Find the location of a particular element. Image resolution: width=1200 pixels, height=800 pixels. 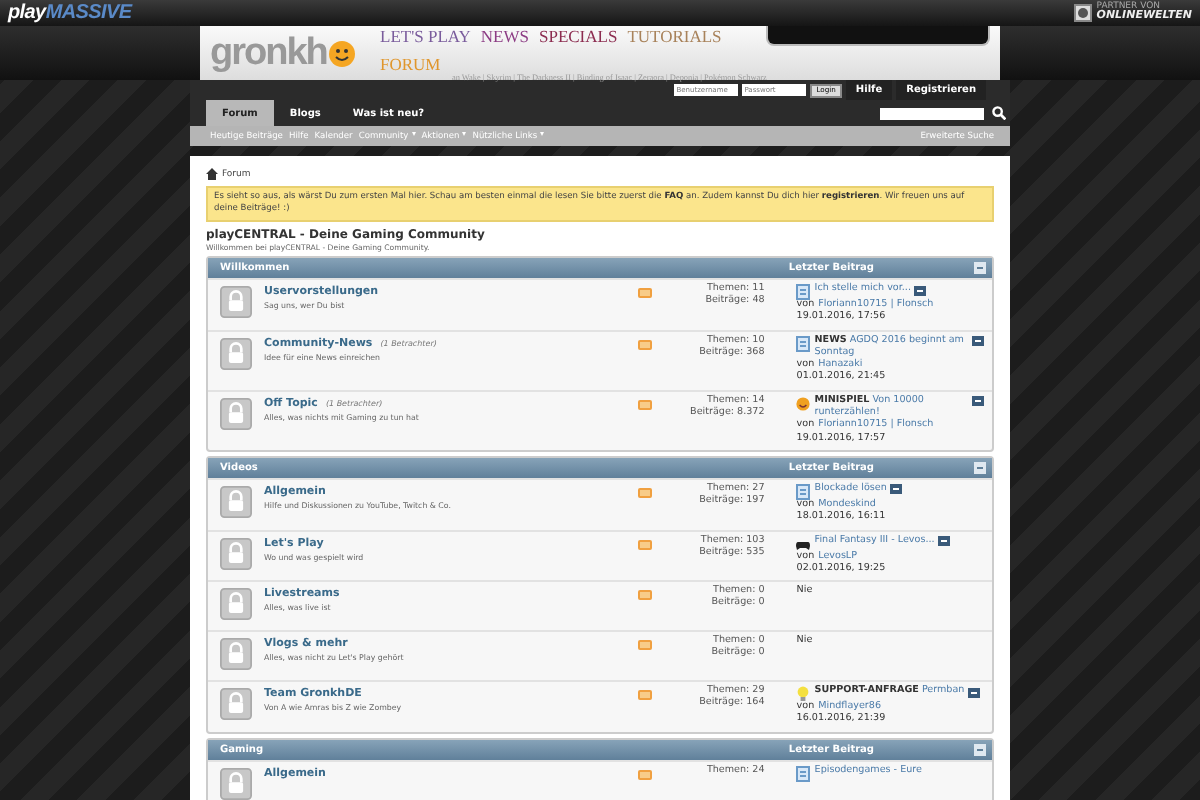

nav-link: TUTORIALS is located at coordinates (674, 37).